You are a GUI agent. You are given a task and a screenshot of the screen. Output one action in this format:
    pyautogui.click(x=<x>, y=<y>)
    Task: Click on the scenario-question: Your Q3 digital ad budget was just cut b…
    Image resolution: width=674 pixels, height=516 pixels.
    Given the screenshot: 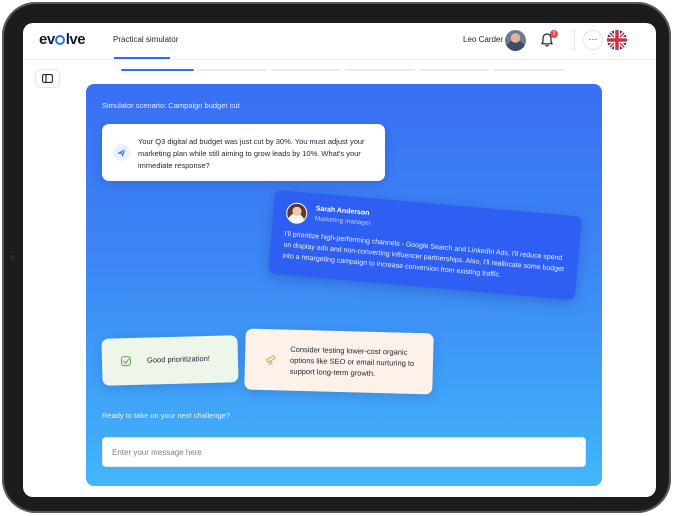 What is the action you would take?
    pyautogui.click(x=251, y=153)
    